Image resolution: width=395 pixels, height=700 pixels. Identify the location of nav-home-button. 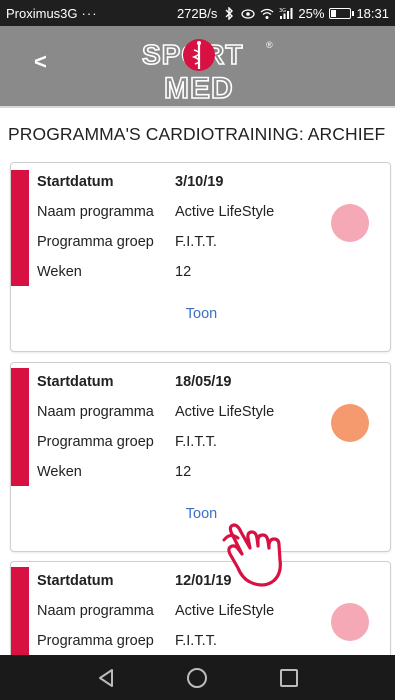
(197, 678).